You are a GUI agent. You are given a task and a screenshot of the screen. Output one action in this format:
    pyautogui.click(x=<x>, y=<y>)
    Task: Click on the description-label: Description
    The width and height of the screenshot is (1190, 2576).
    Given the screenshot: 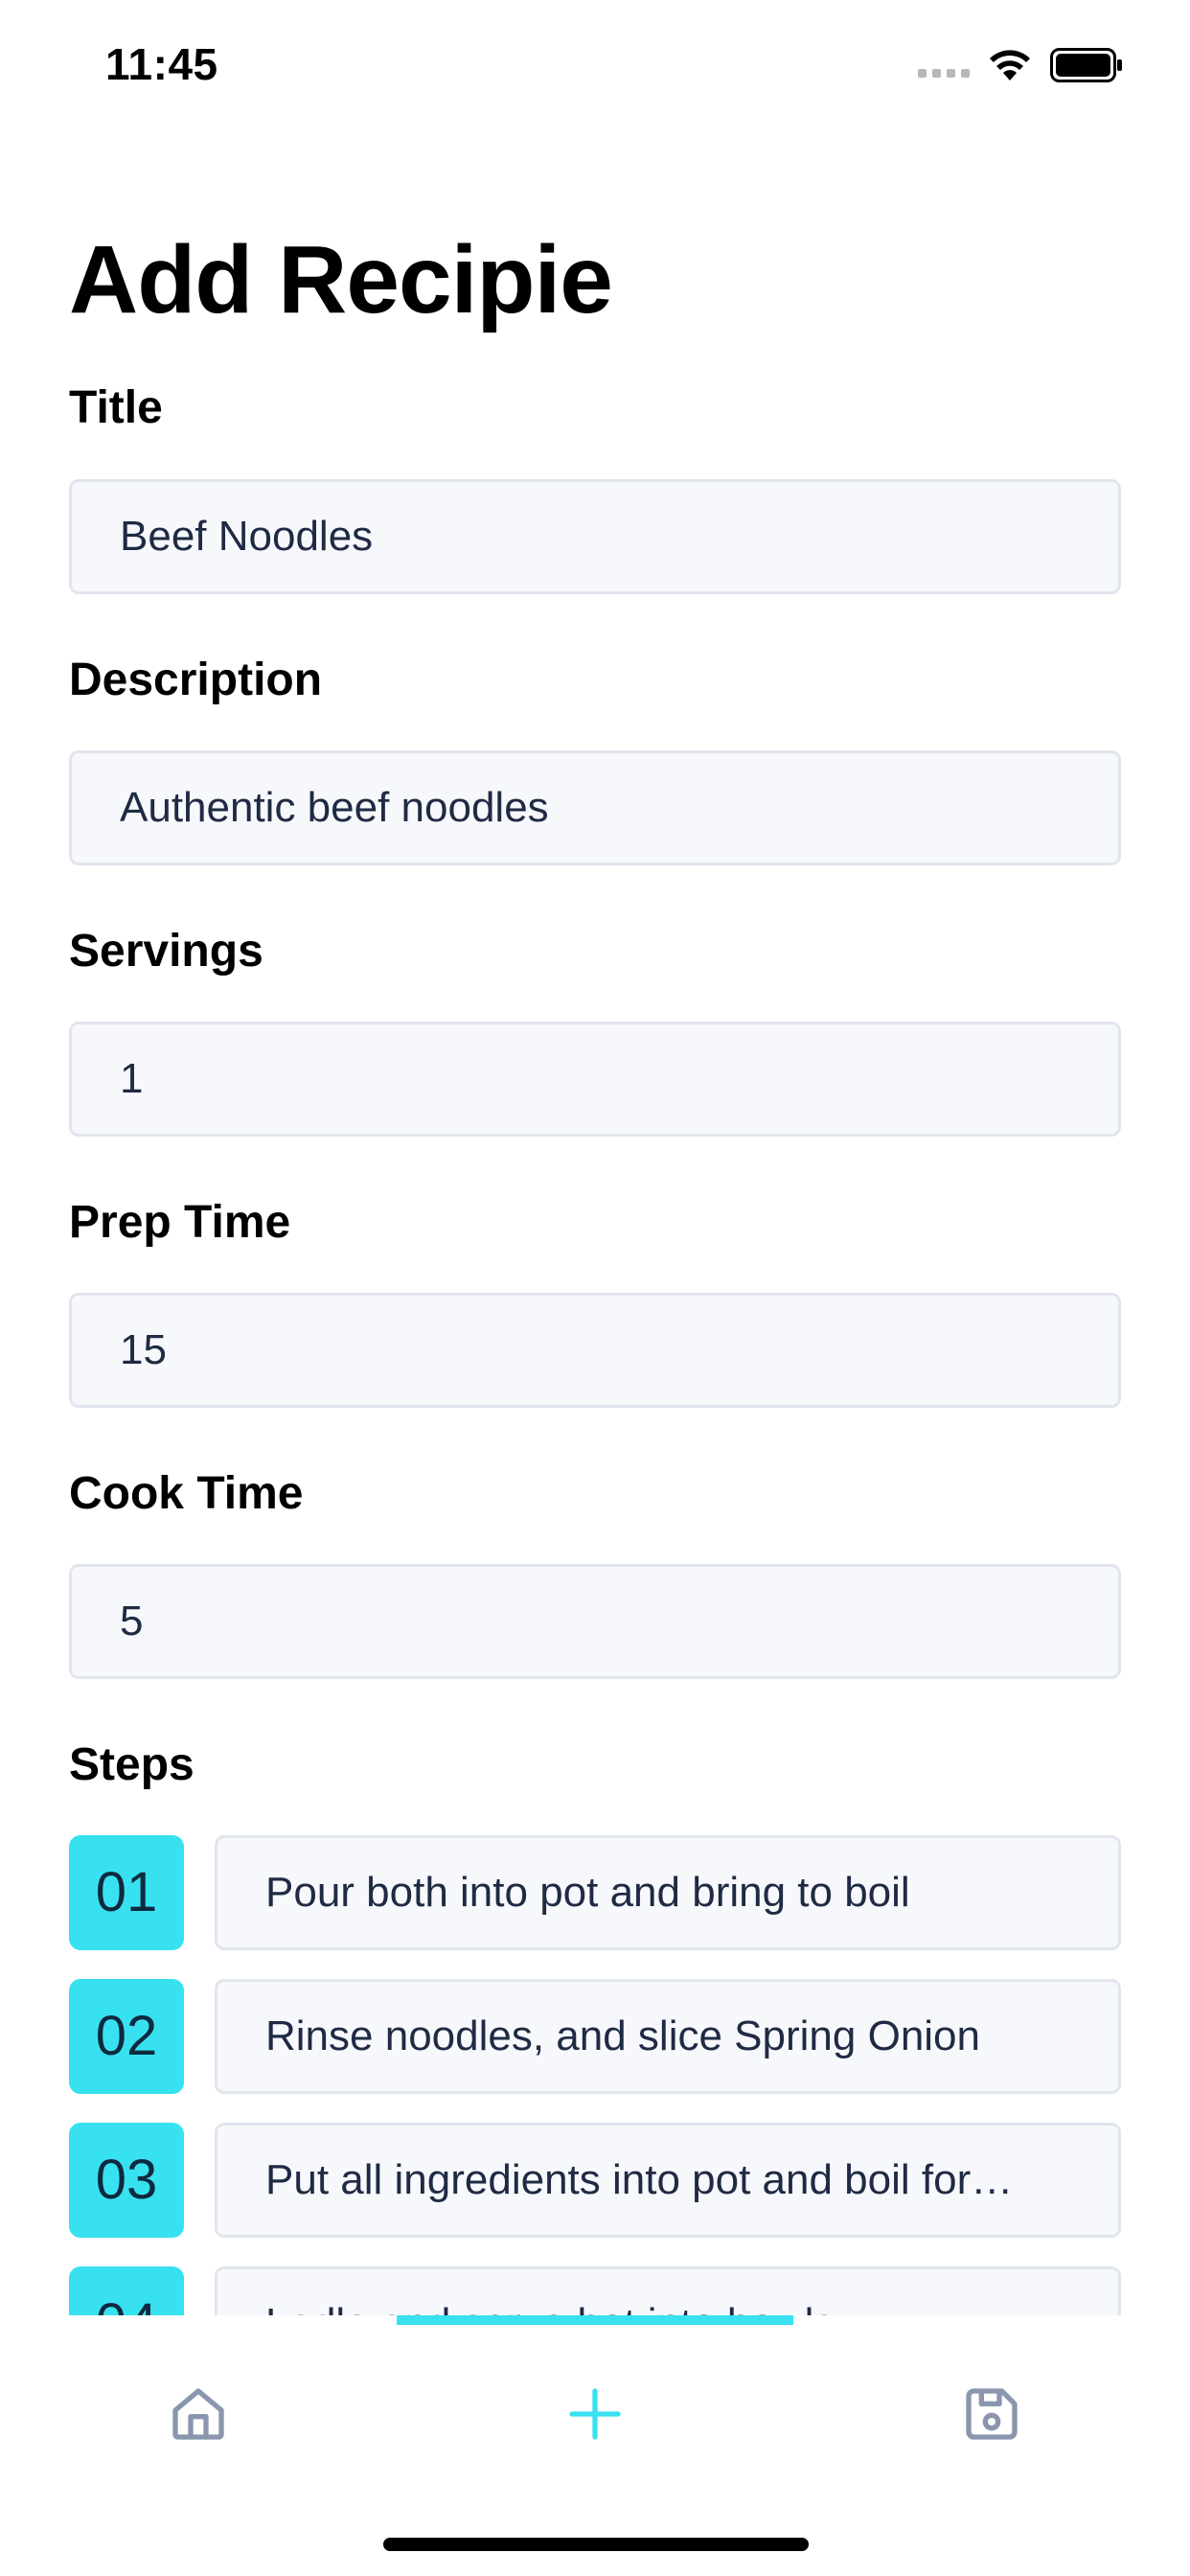 What is the action you would take?
    pyautogui.click(x=196, y=680)
    